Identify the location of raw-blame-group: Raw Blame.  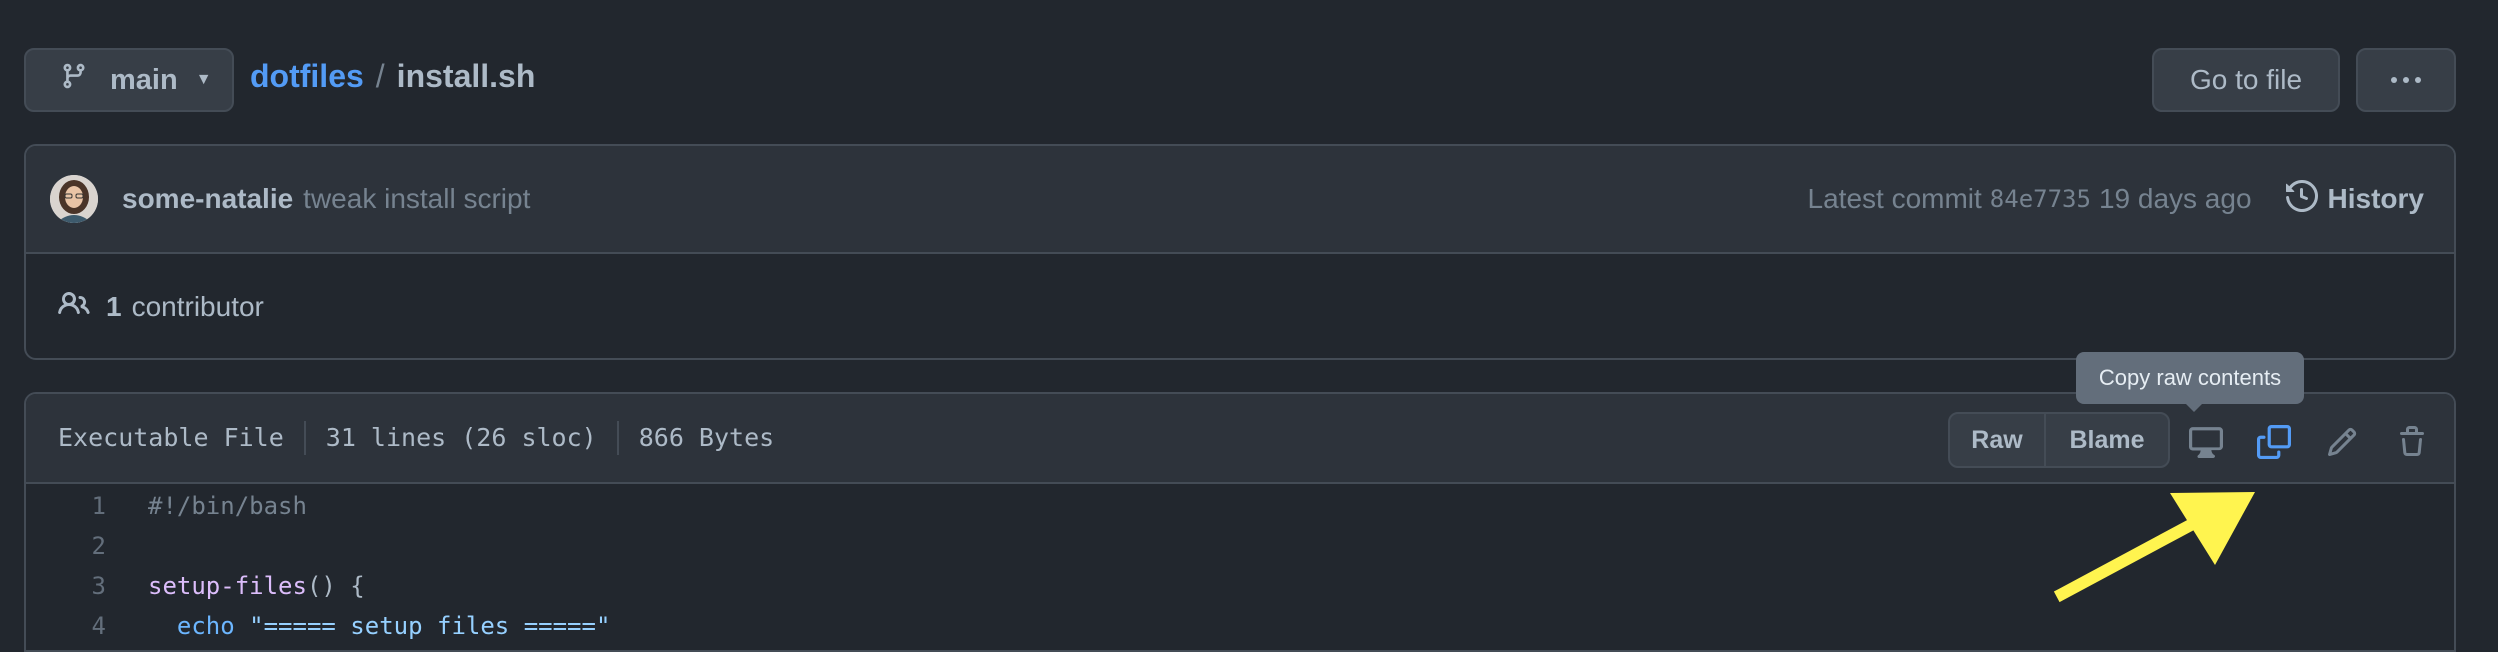
(2059, 440).